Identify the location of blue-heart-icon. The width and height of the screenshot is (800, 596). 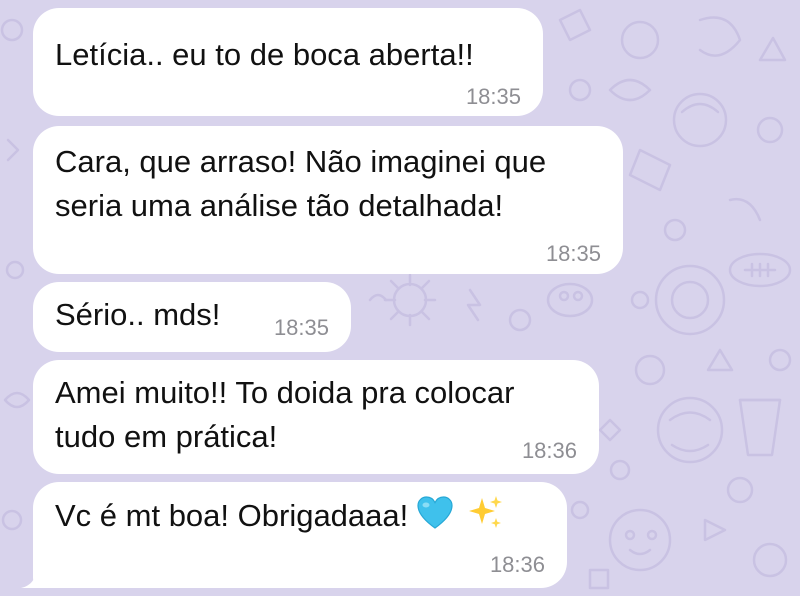
(435, 512).